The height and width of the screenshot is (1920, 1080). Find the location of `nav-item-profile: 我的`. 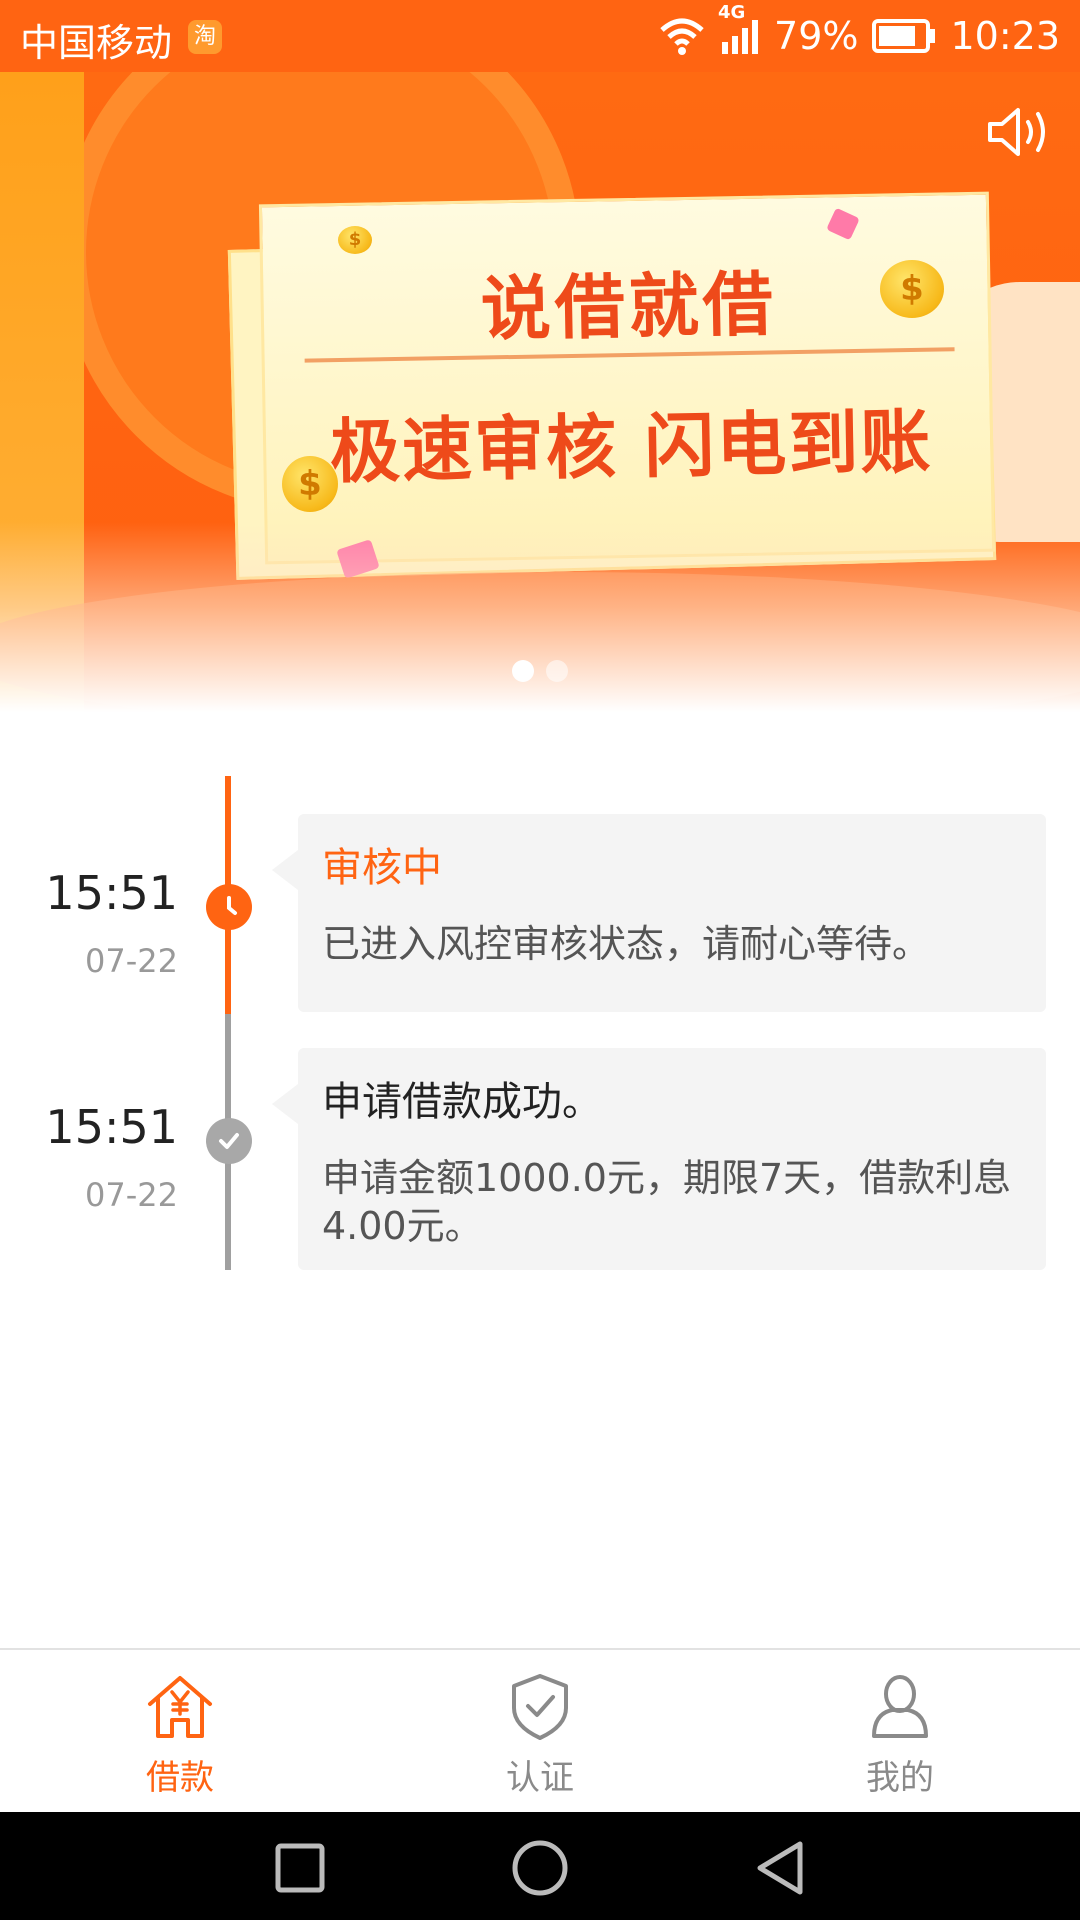

nav-item-profile: 我的 is located at coordinates (900, 1731).